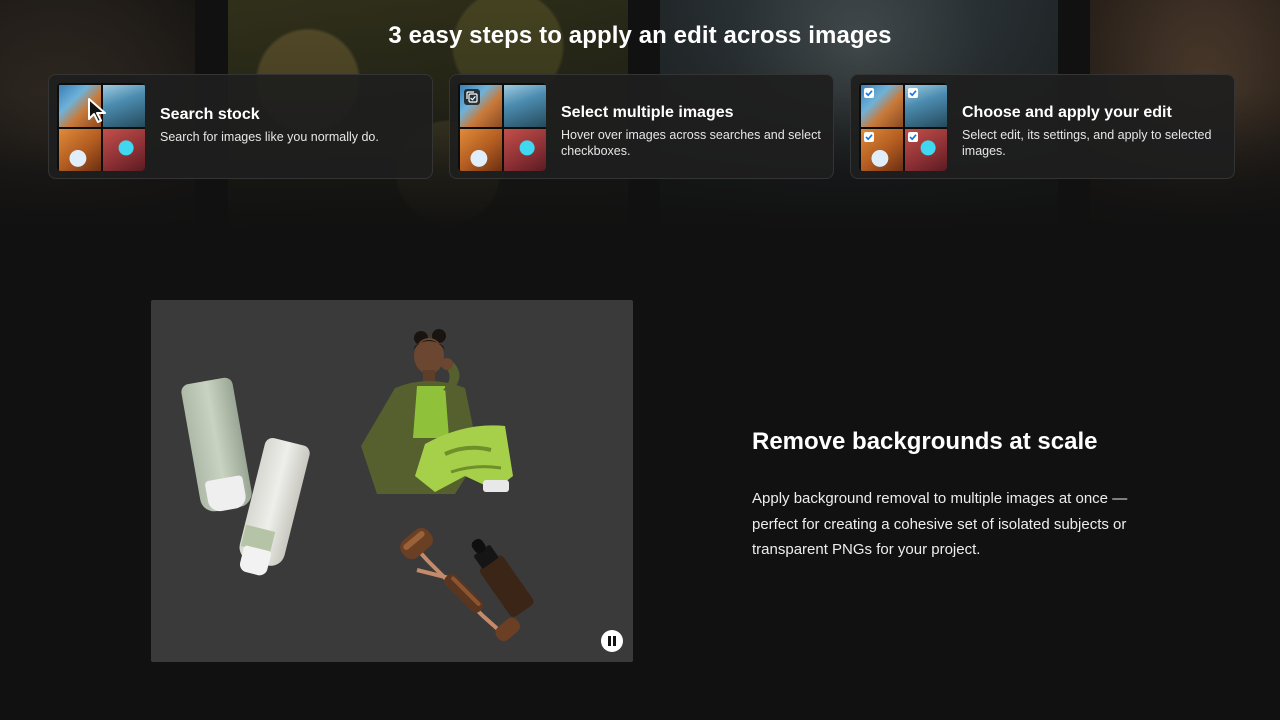  What do you see at coordinates (467, 584) in the screenshot?
I see `face-roller-image` at bounding box center [467, 584].